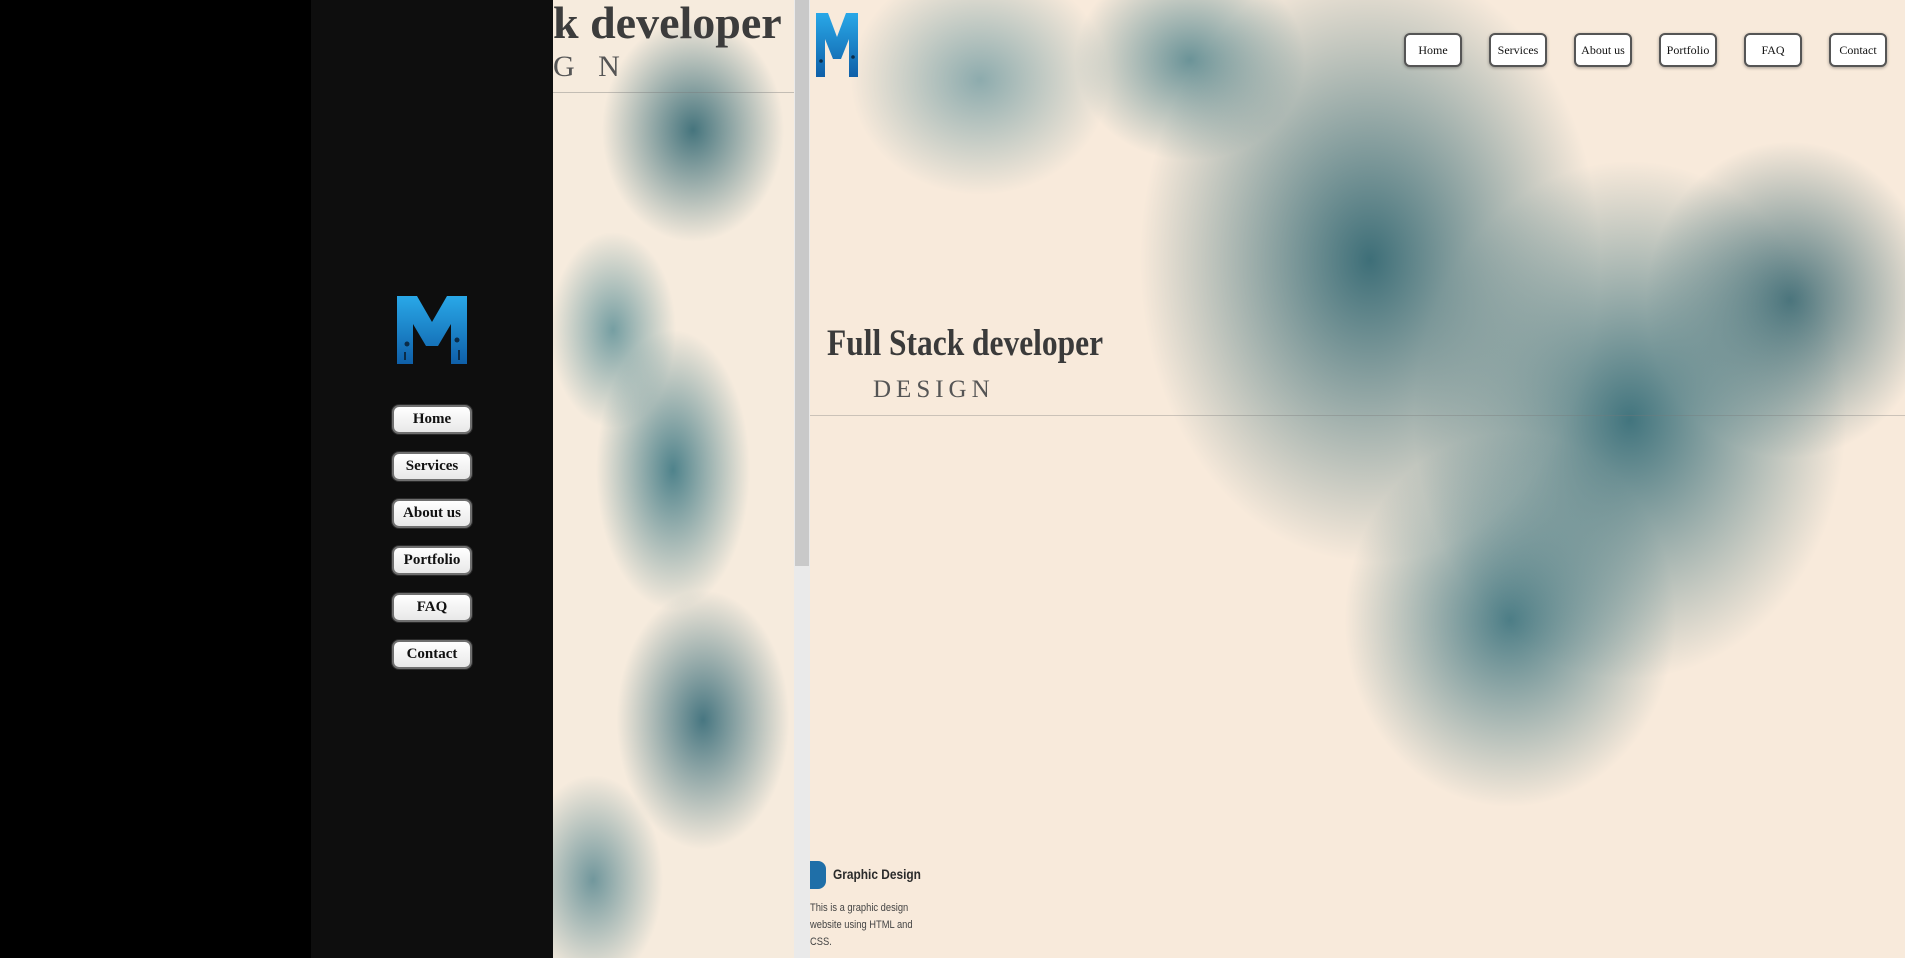  Describe the element at coordinates (432, 607) in the screenshot. I see `side-nav-faq-button: FAQ` at that location.